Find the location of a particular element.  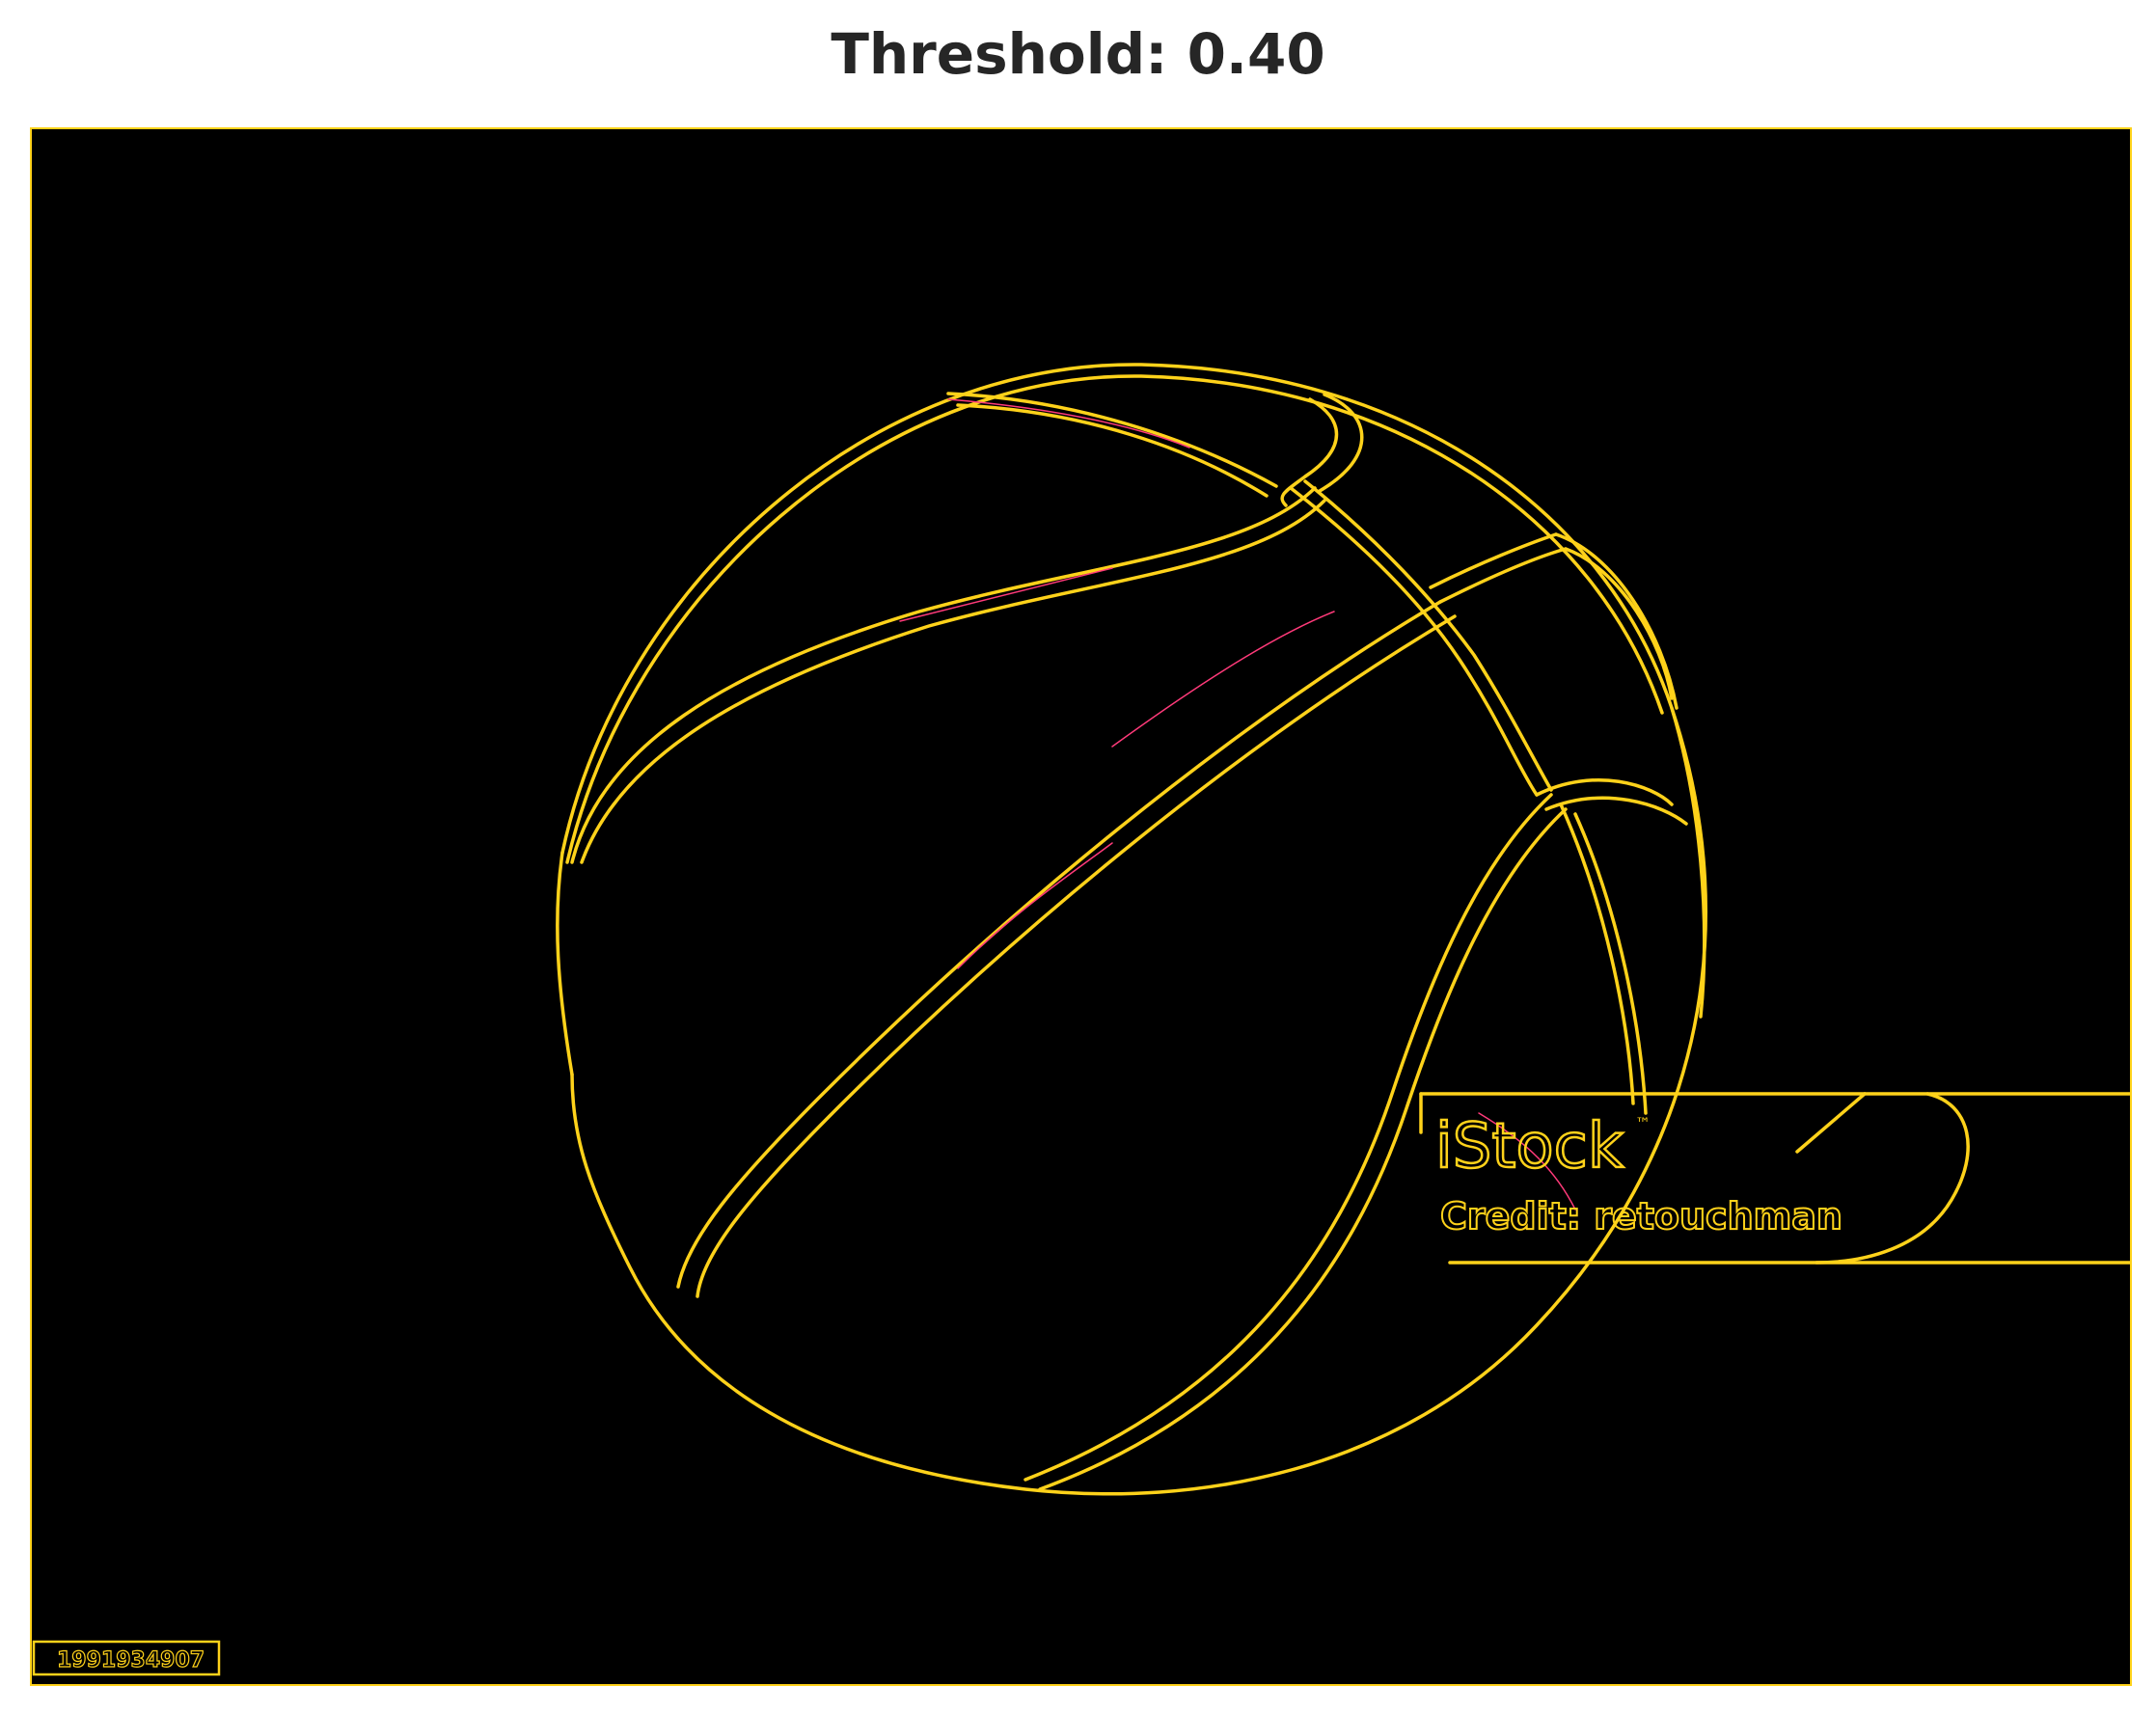

figure-title: Threshold: 0.40 is located at coordinates (1078, 54).